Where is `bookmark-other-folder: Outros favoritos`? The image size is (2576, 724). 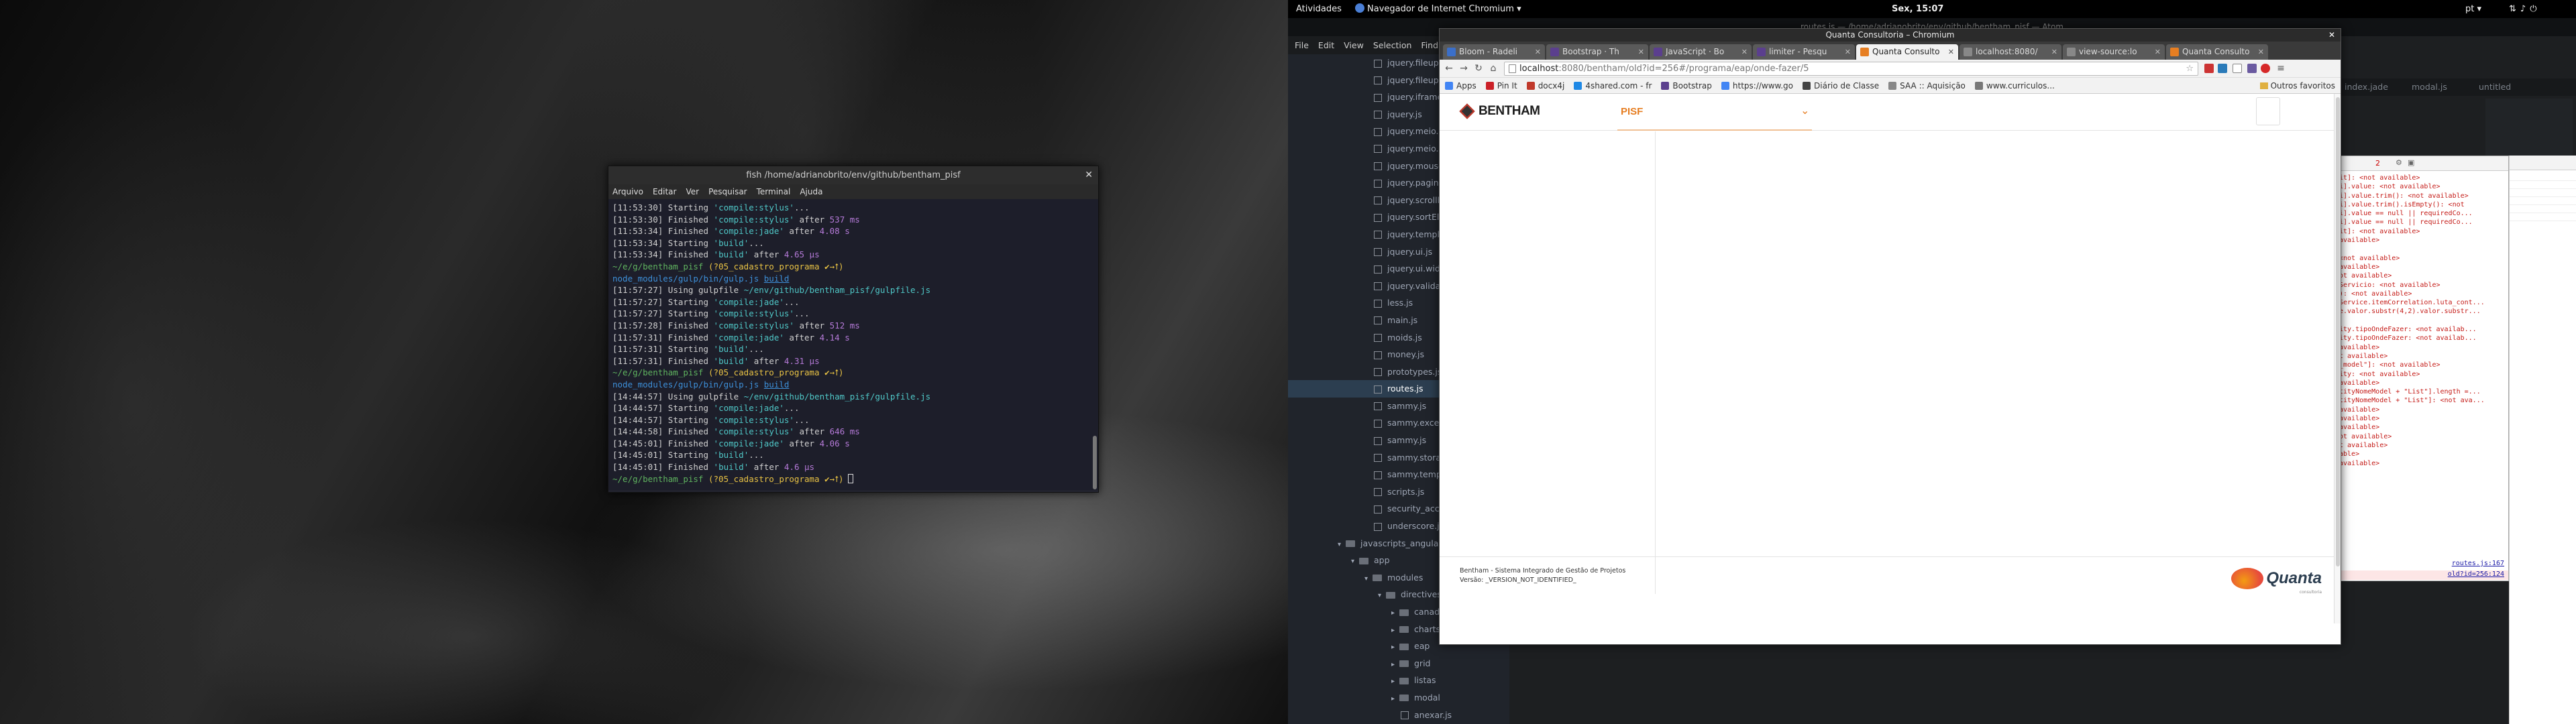 bookmark-other-folder: Outros favoritos is located at coordinates (2295, 85).